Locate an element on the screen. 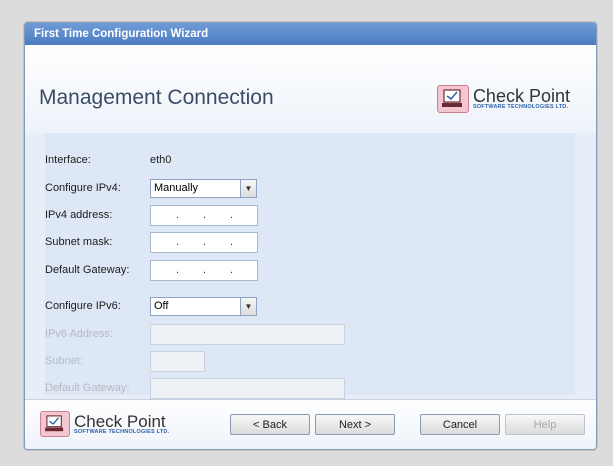 Image resolution: width=613 pixels, height=466 pixels. next-button: Next > is located at coordinates (355, 424).